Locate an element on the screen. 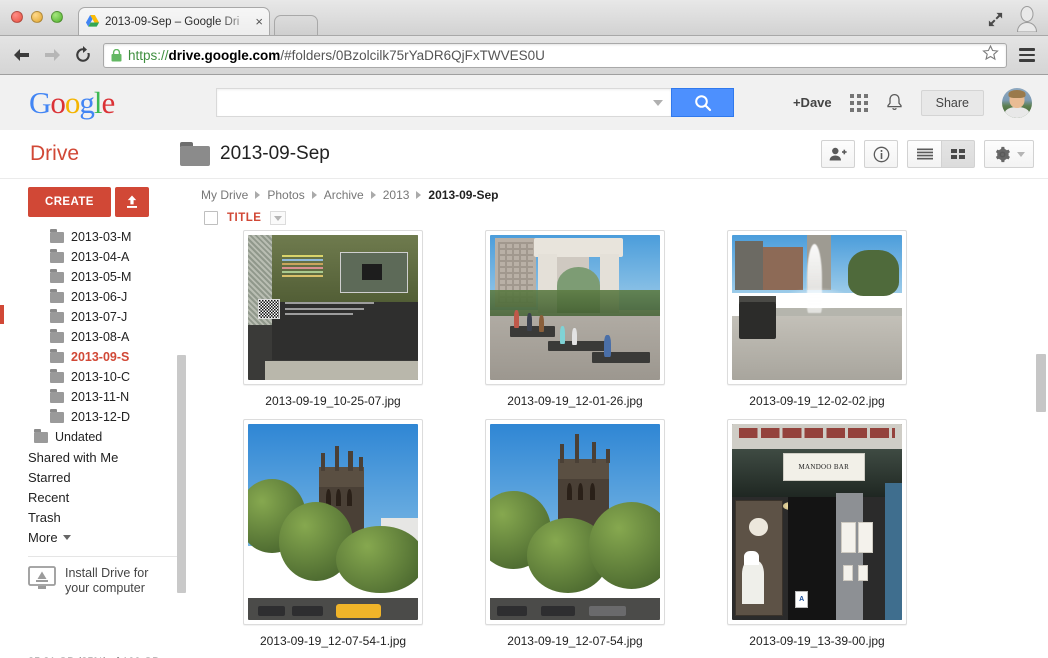 The height and width of the screenshot is (658, 1048). fullscreen-icon is located at coordinates (995, 19).